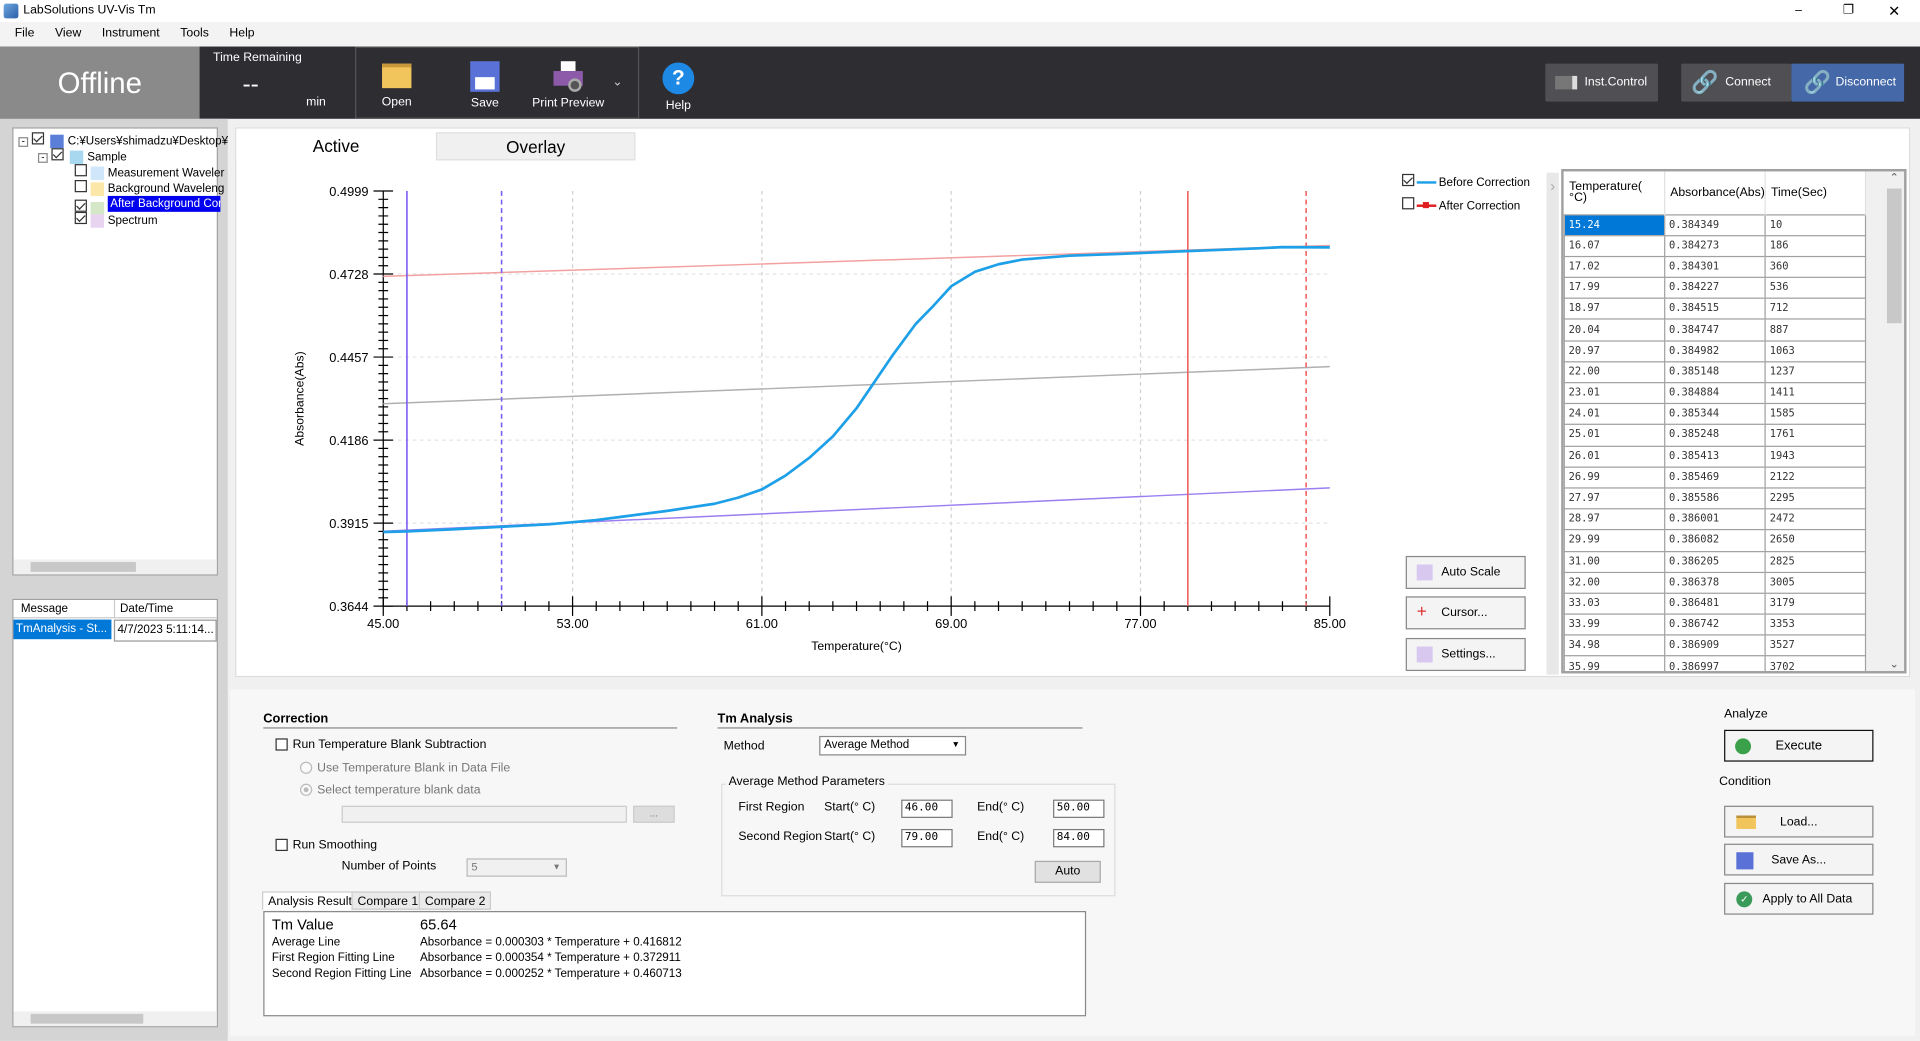 Image resolution: width=1920 pixels, height=1041 pixels. Describe the element at coordinates (1615, 193) in the screenshot. I see `temperature-column-header: Temperature( °C)` at that location.